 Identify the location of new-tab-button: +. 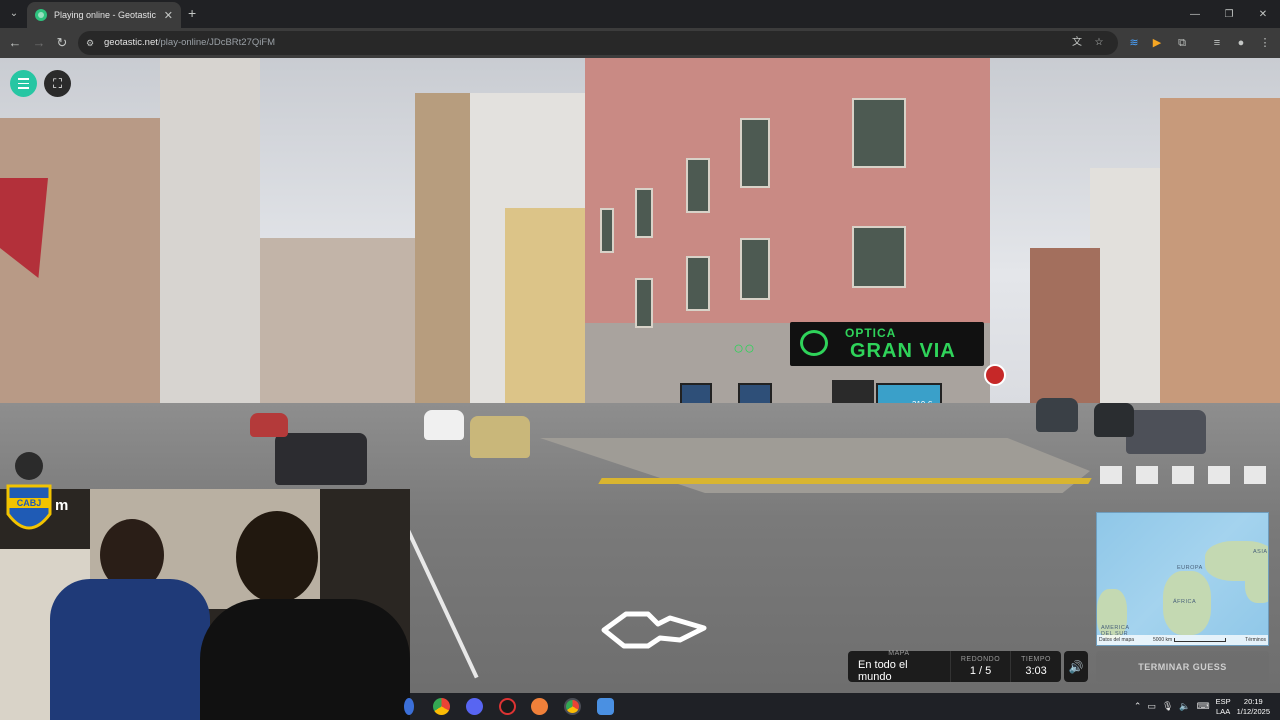
(192, 13).